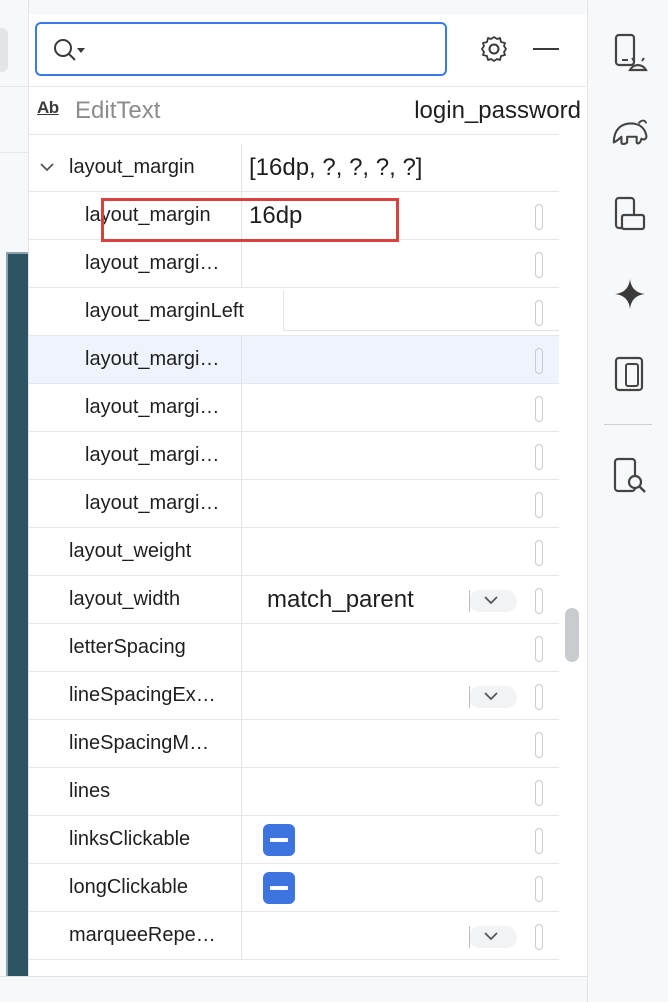 The image size is (668, 1002). Describe the element at coordinates (494, 49) in the screenshot. I see `gear-icon` at that location.